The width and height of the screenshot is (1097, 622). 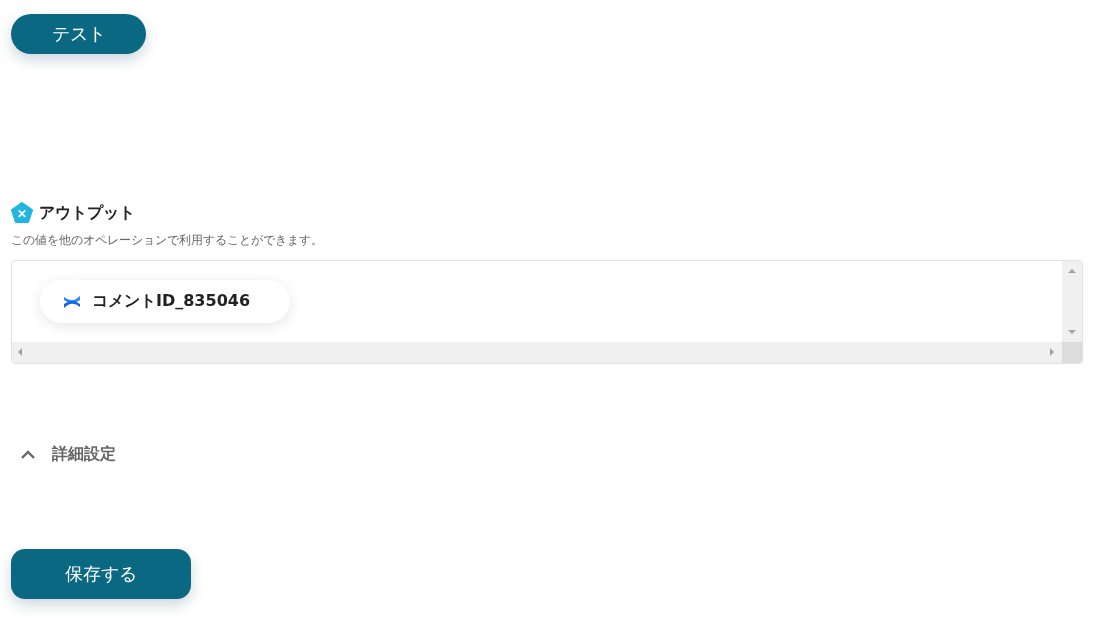 I want to click on vertical-scrollbar, so click(x=1072, y=301).